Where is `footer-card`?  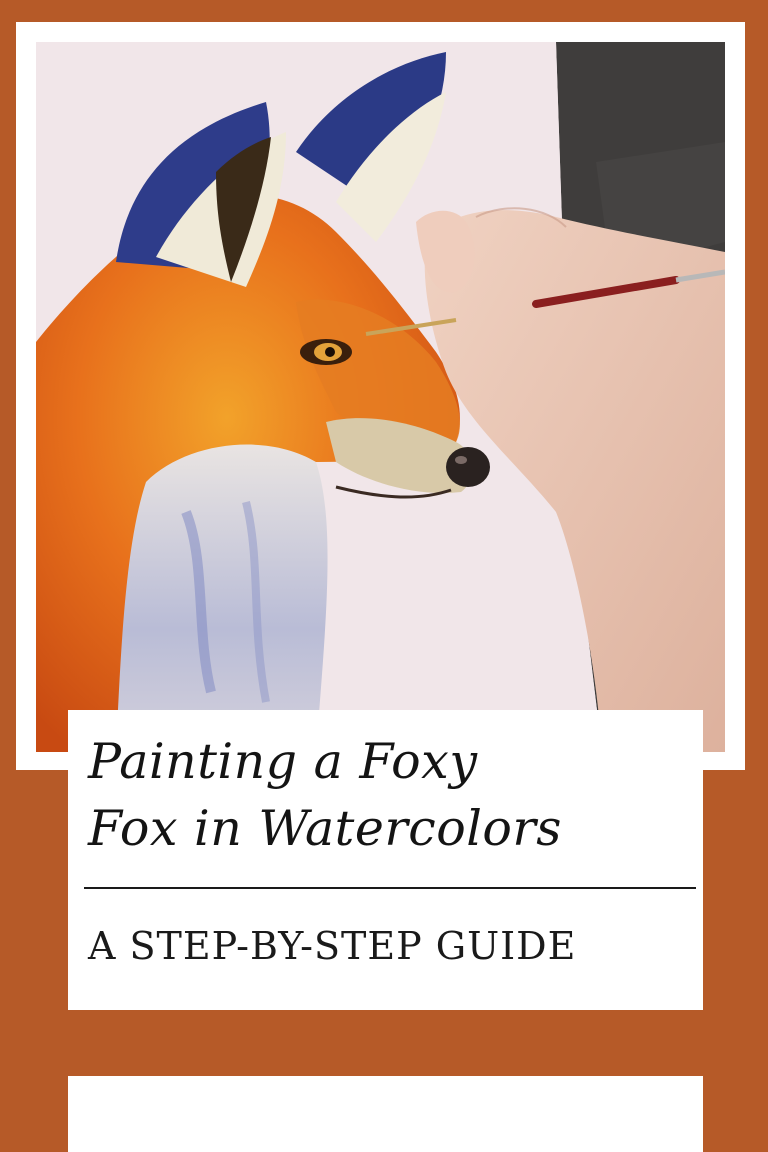
footer-card is located at coordinates (385, 1114).